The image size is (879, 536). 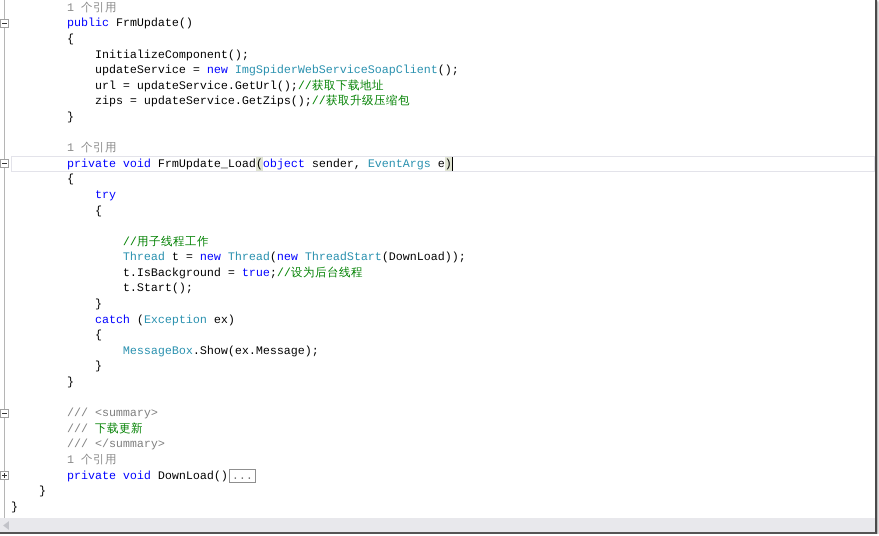 What do you see at coordinates (452, 163) in the screenshot?
I see `text-cursor` at bounding box center [452, 163].